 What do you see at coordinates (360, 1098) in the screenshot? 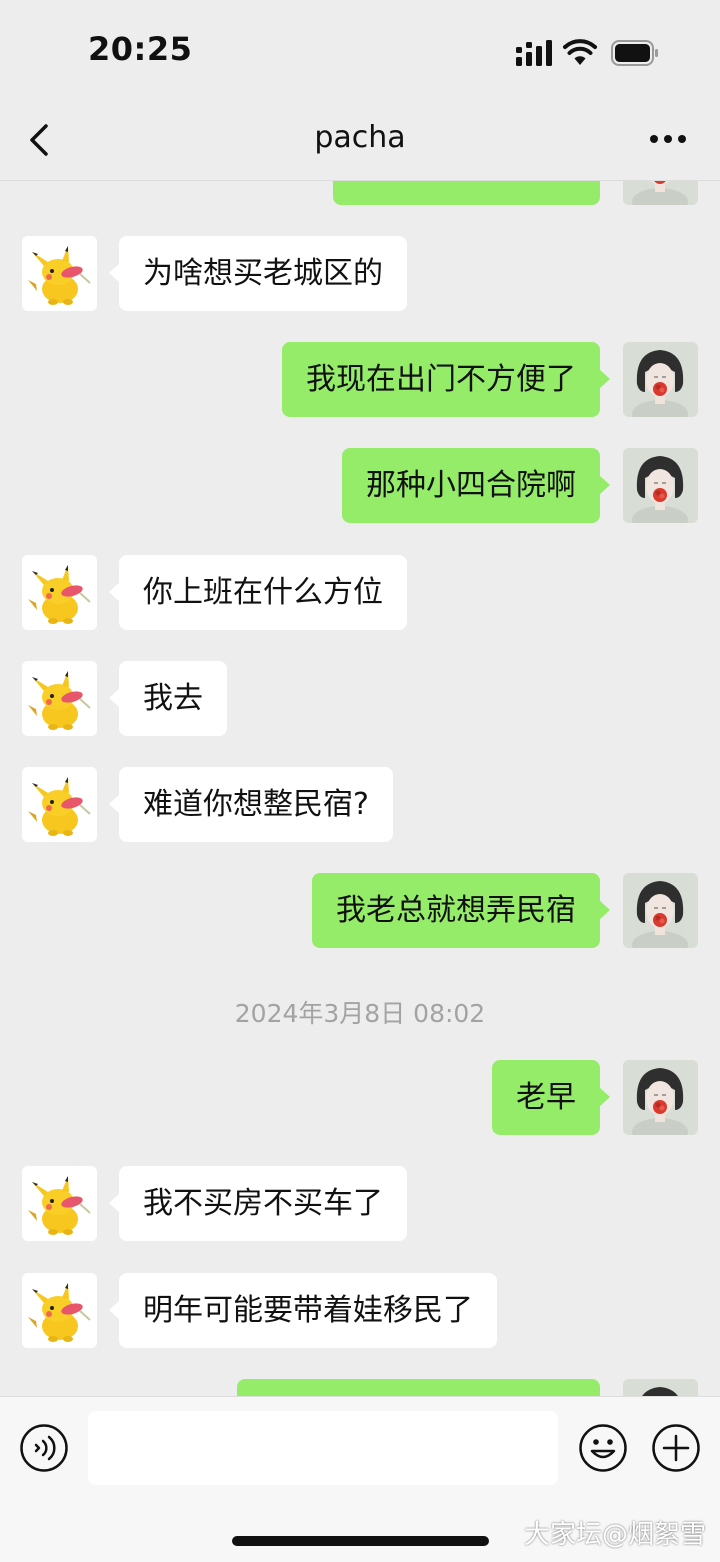
I see `message-row: 老早` at bounding box center [360, 1098].